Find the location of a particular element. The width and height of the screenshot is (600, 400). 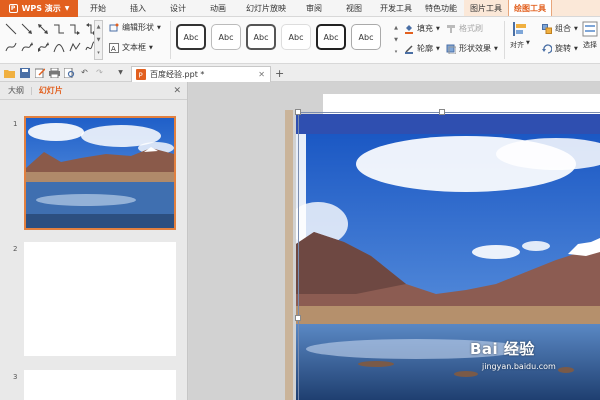

edit-shape-label: 编辑形状 is located at coordinates (138, 27).